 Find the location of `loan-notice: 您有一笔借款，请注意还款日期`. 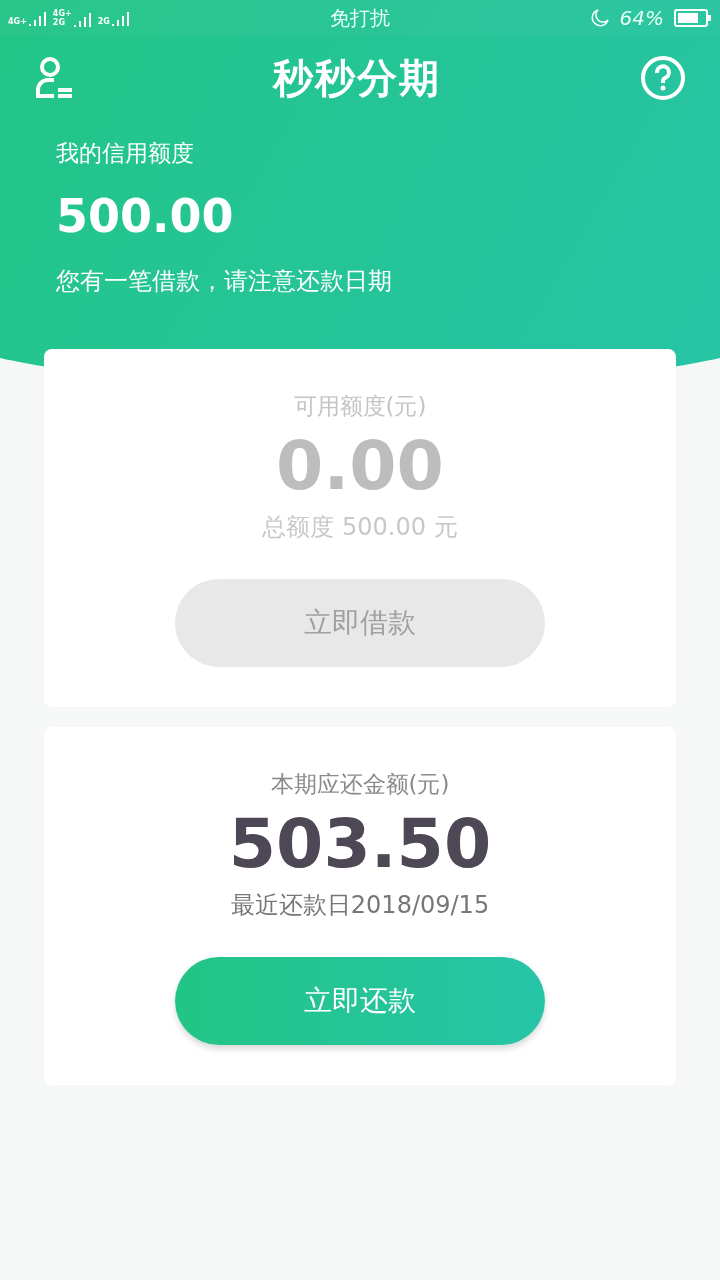

loan-notice: 您有一笔借款，请注意还款日期 is located at coordinates (224, 281).